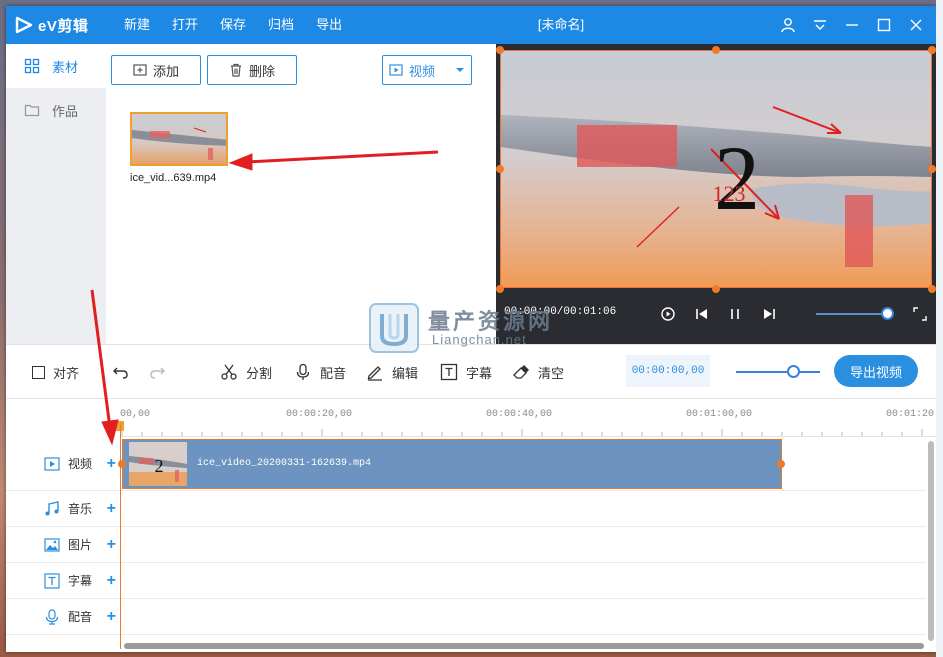  I want to click on minimize-icon, so click(852, 25).